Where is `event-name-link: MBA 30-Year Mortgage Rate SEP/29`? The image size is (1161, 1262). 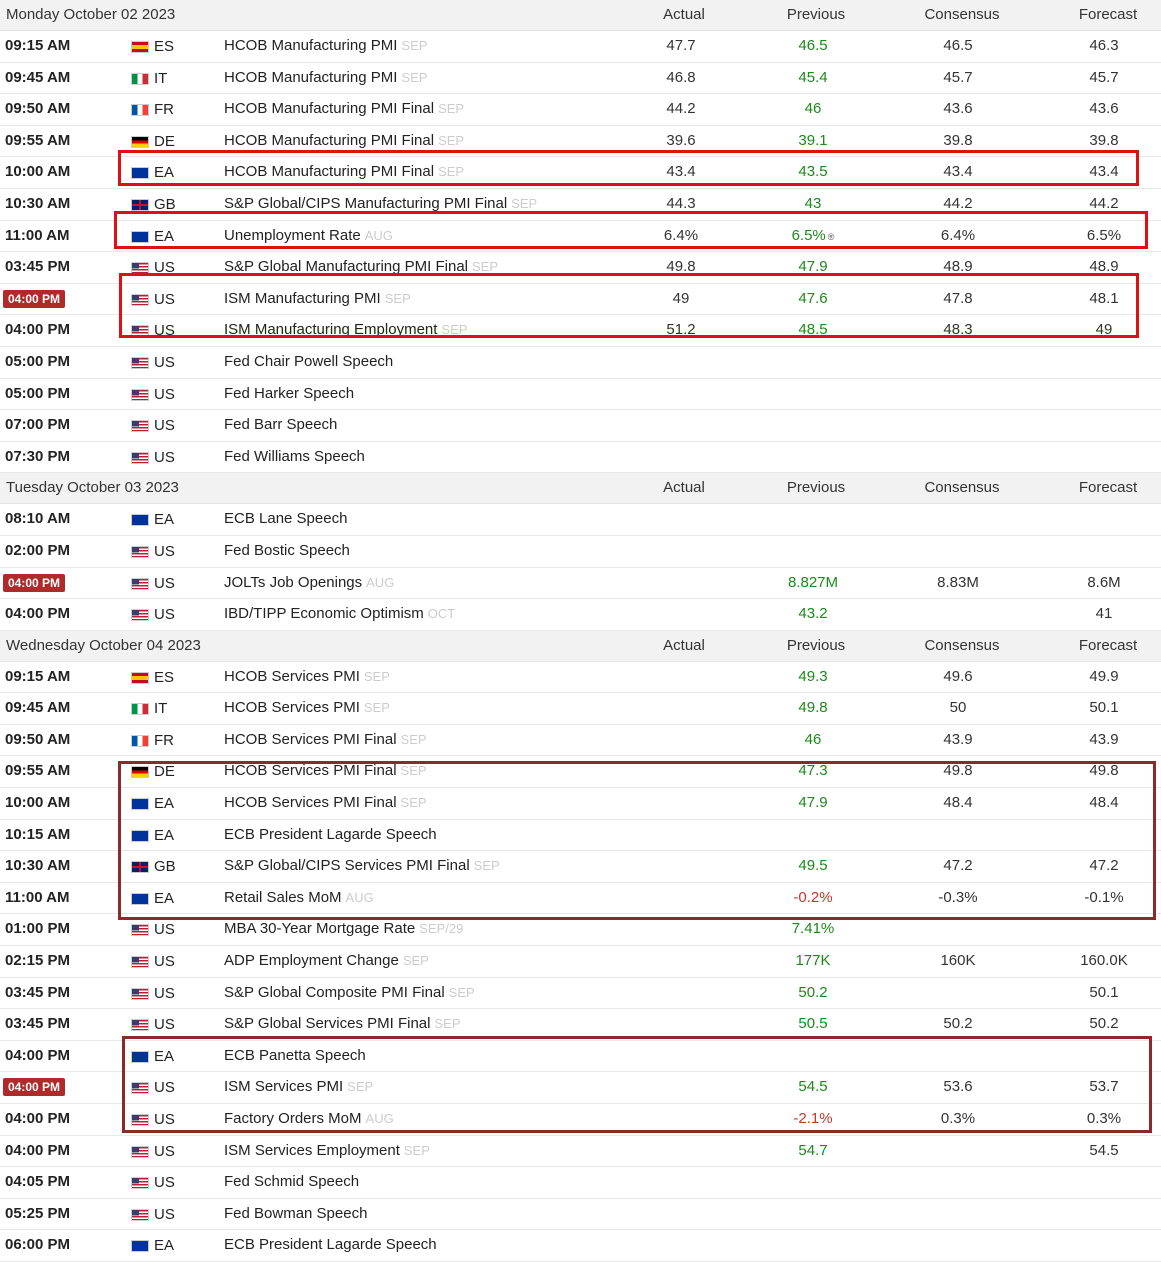
event-name-link: MBA 30-Year Mortgage Rate SEP/29 is located at coordinates (343, 928).